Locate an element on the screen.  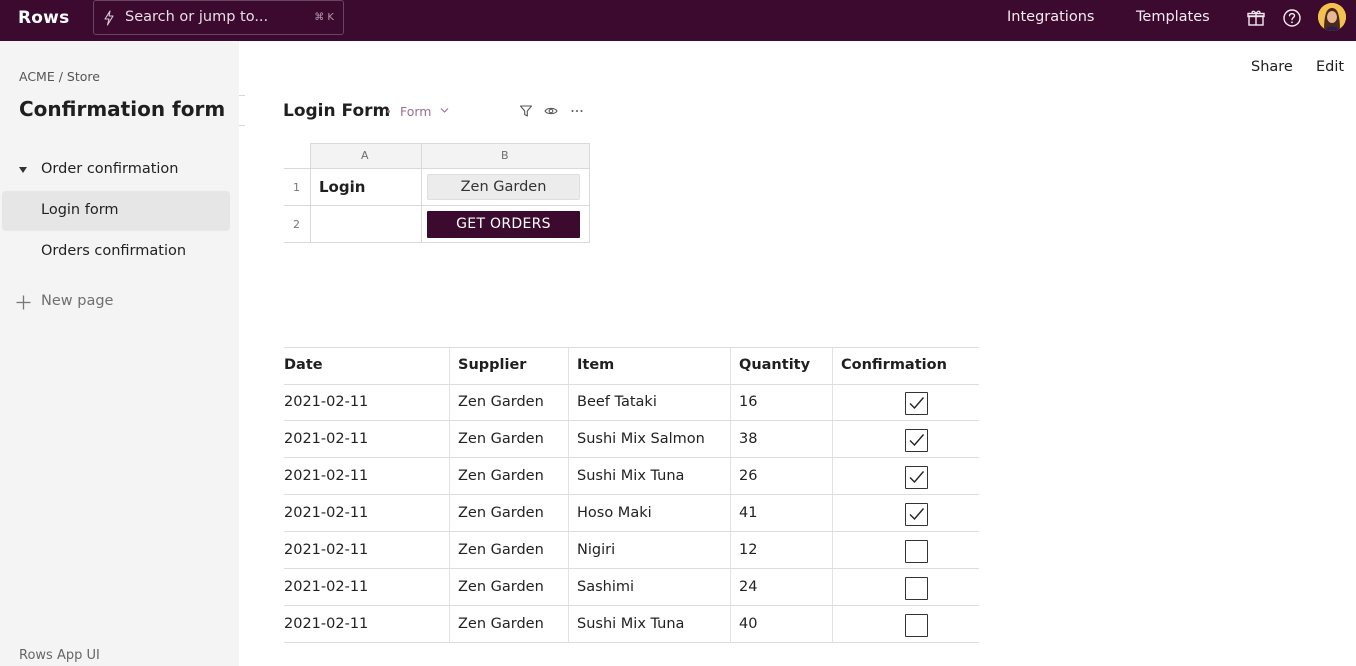
table-row: 2021-02-11 Zen Garden Sashimi 24 is located at coordinates (631, 587).